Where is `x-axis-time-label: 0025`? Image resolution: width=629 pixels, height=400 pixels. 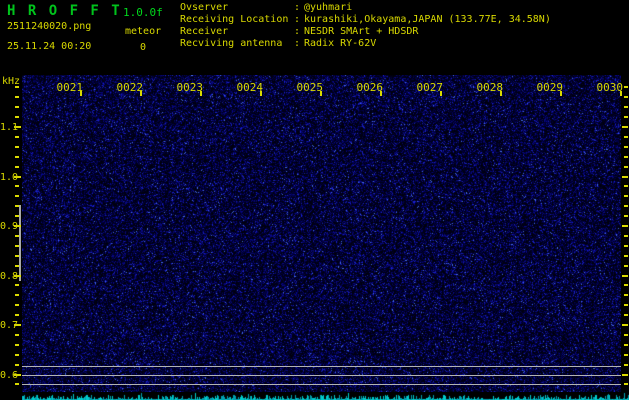 x-axis-time-label: 0025 is located at coordinates (310, 87).